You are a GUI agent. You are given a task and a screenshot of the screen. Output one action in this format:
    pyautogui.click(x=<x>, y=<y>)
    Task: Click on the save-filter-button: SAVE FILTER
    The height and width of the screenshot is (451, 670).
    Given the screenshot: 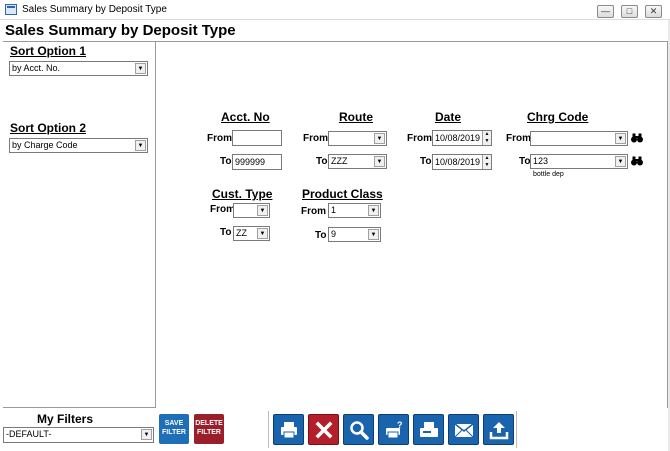 What is the action you would take?
    pyautogui.click(x=174, y=429)
    